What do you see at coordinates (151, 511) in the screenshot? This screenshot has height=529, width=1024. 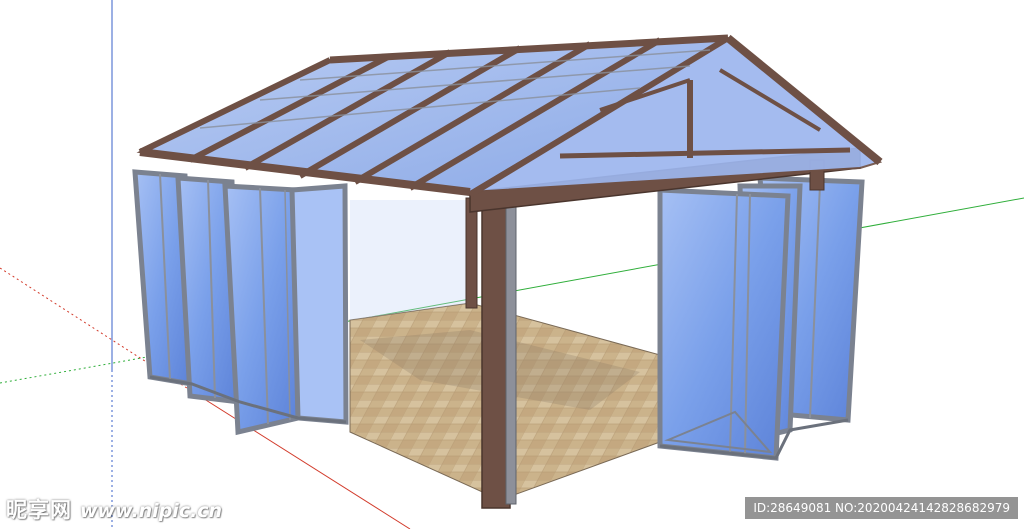 I see `watermark-url: www.nipic.cn` at bounding box center [151, 511].